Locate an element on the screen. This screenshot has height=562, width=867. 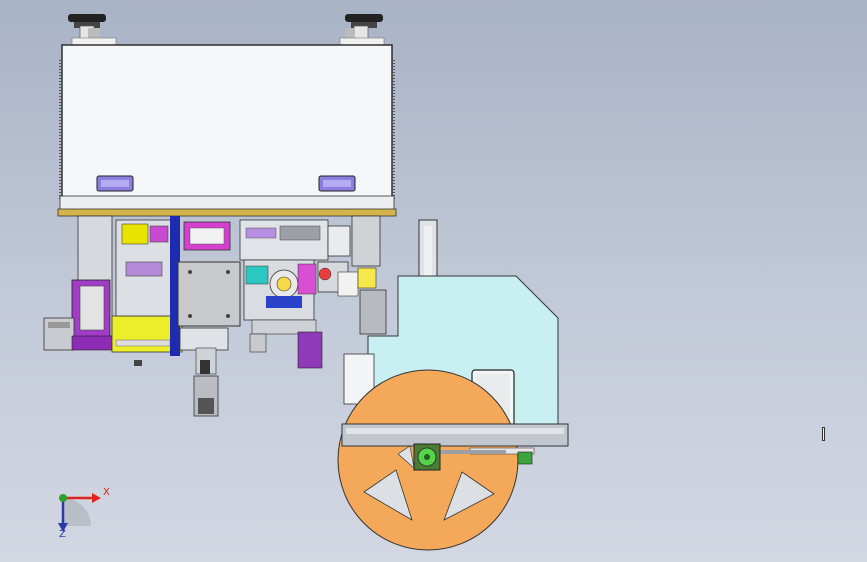
coordinate-triad is located at coordinates (79, 512).